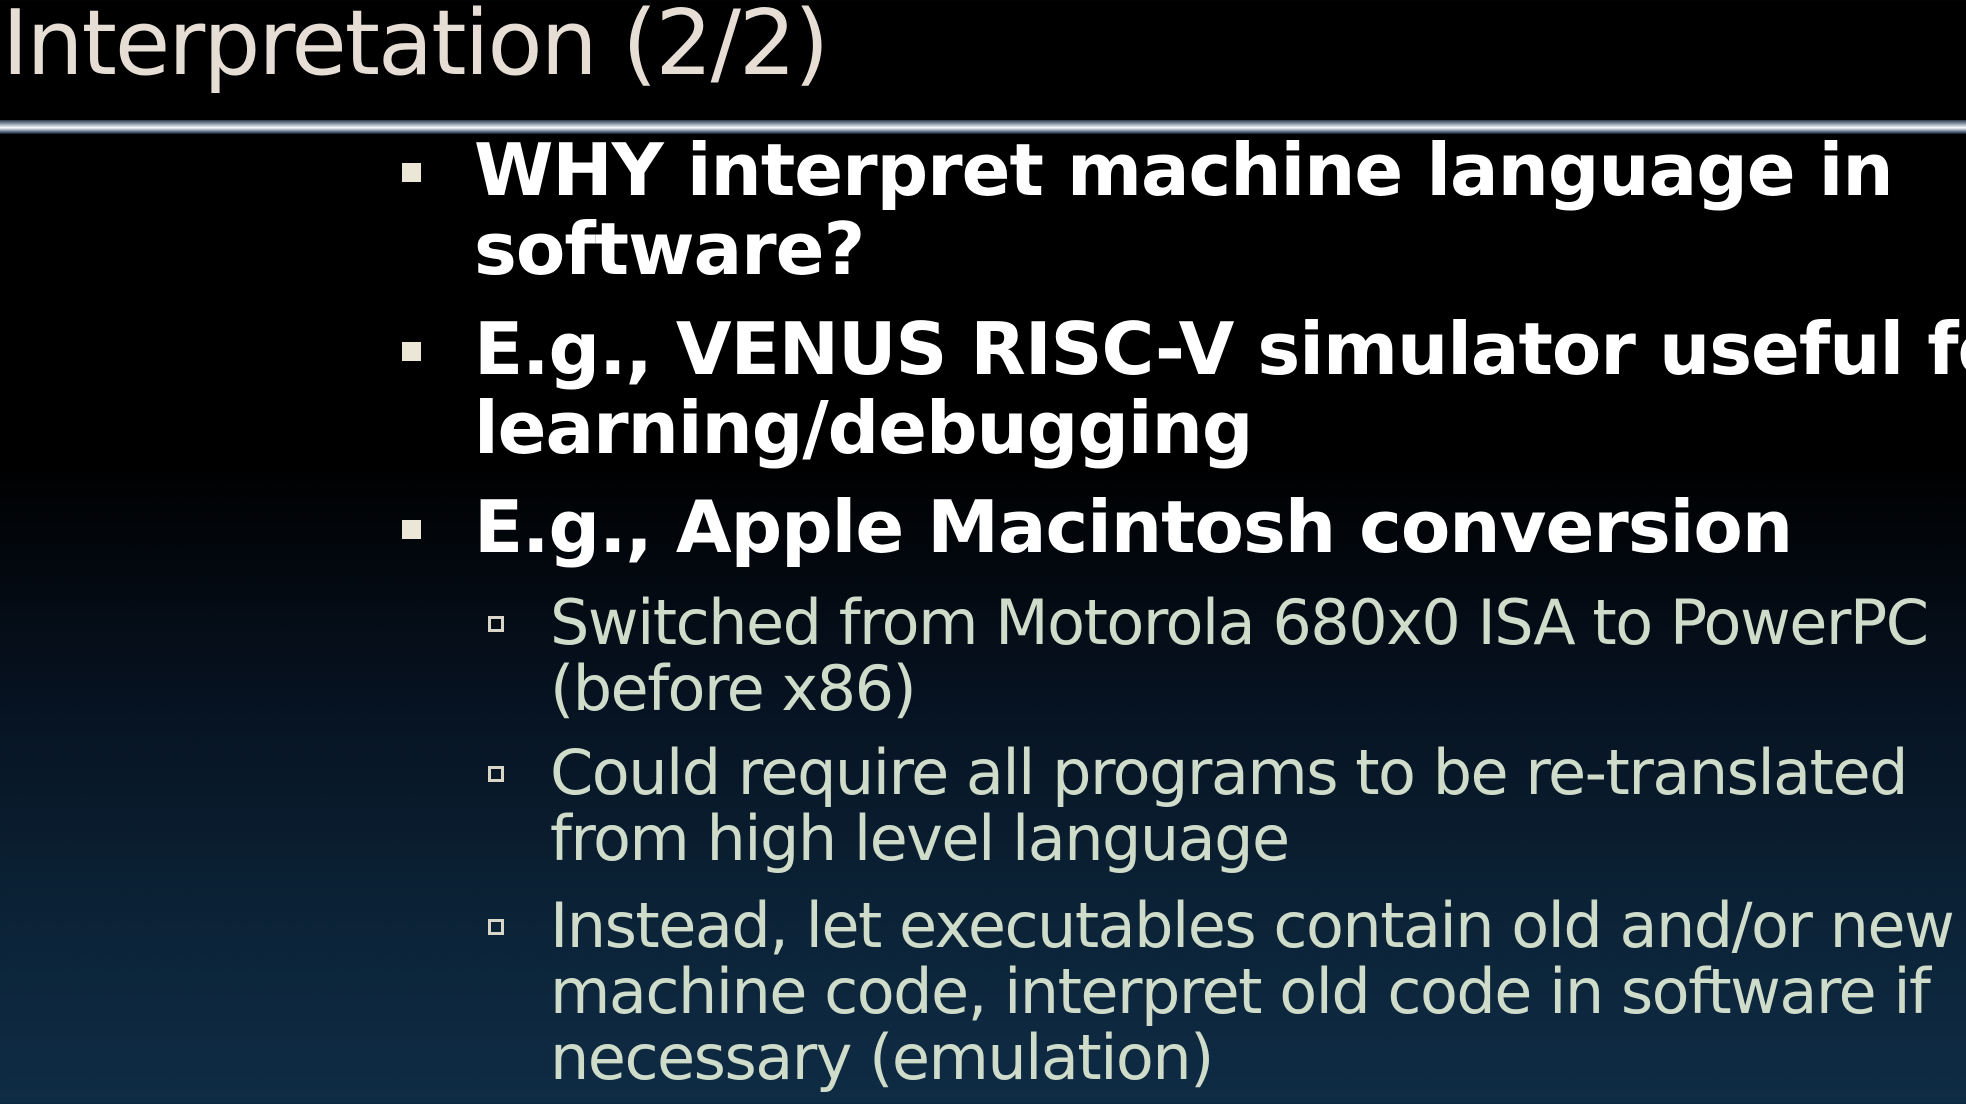  What do you see at coordinates (669, 249) in the screenshot?
I see `bullet-text-line: software?` at bounding box center [669, 249].